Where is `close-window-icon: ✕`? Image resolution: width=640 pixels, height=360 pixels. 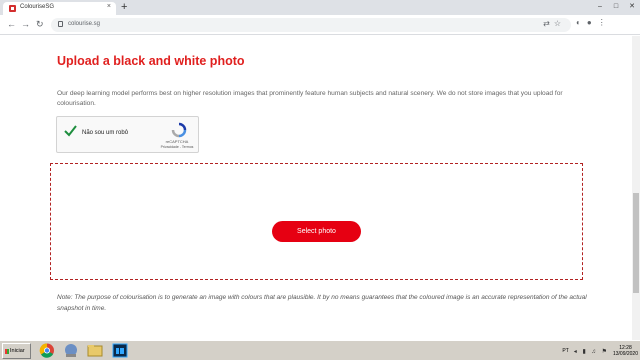 close-window-icon: ✕ is located at coordinates (632, 7).